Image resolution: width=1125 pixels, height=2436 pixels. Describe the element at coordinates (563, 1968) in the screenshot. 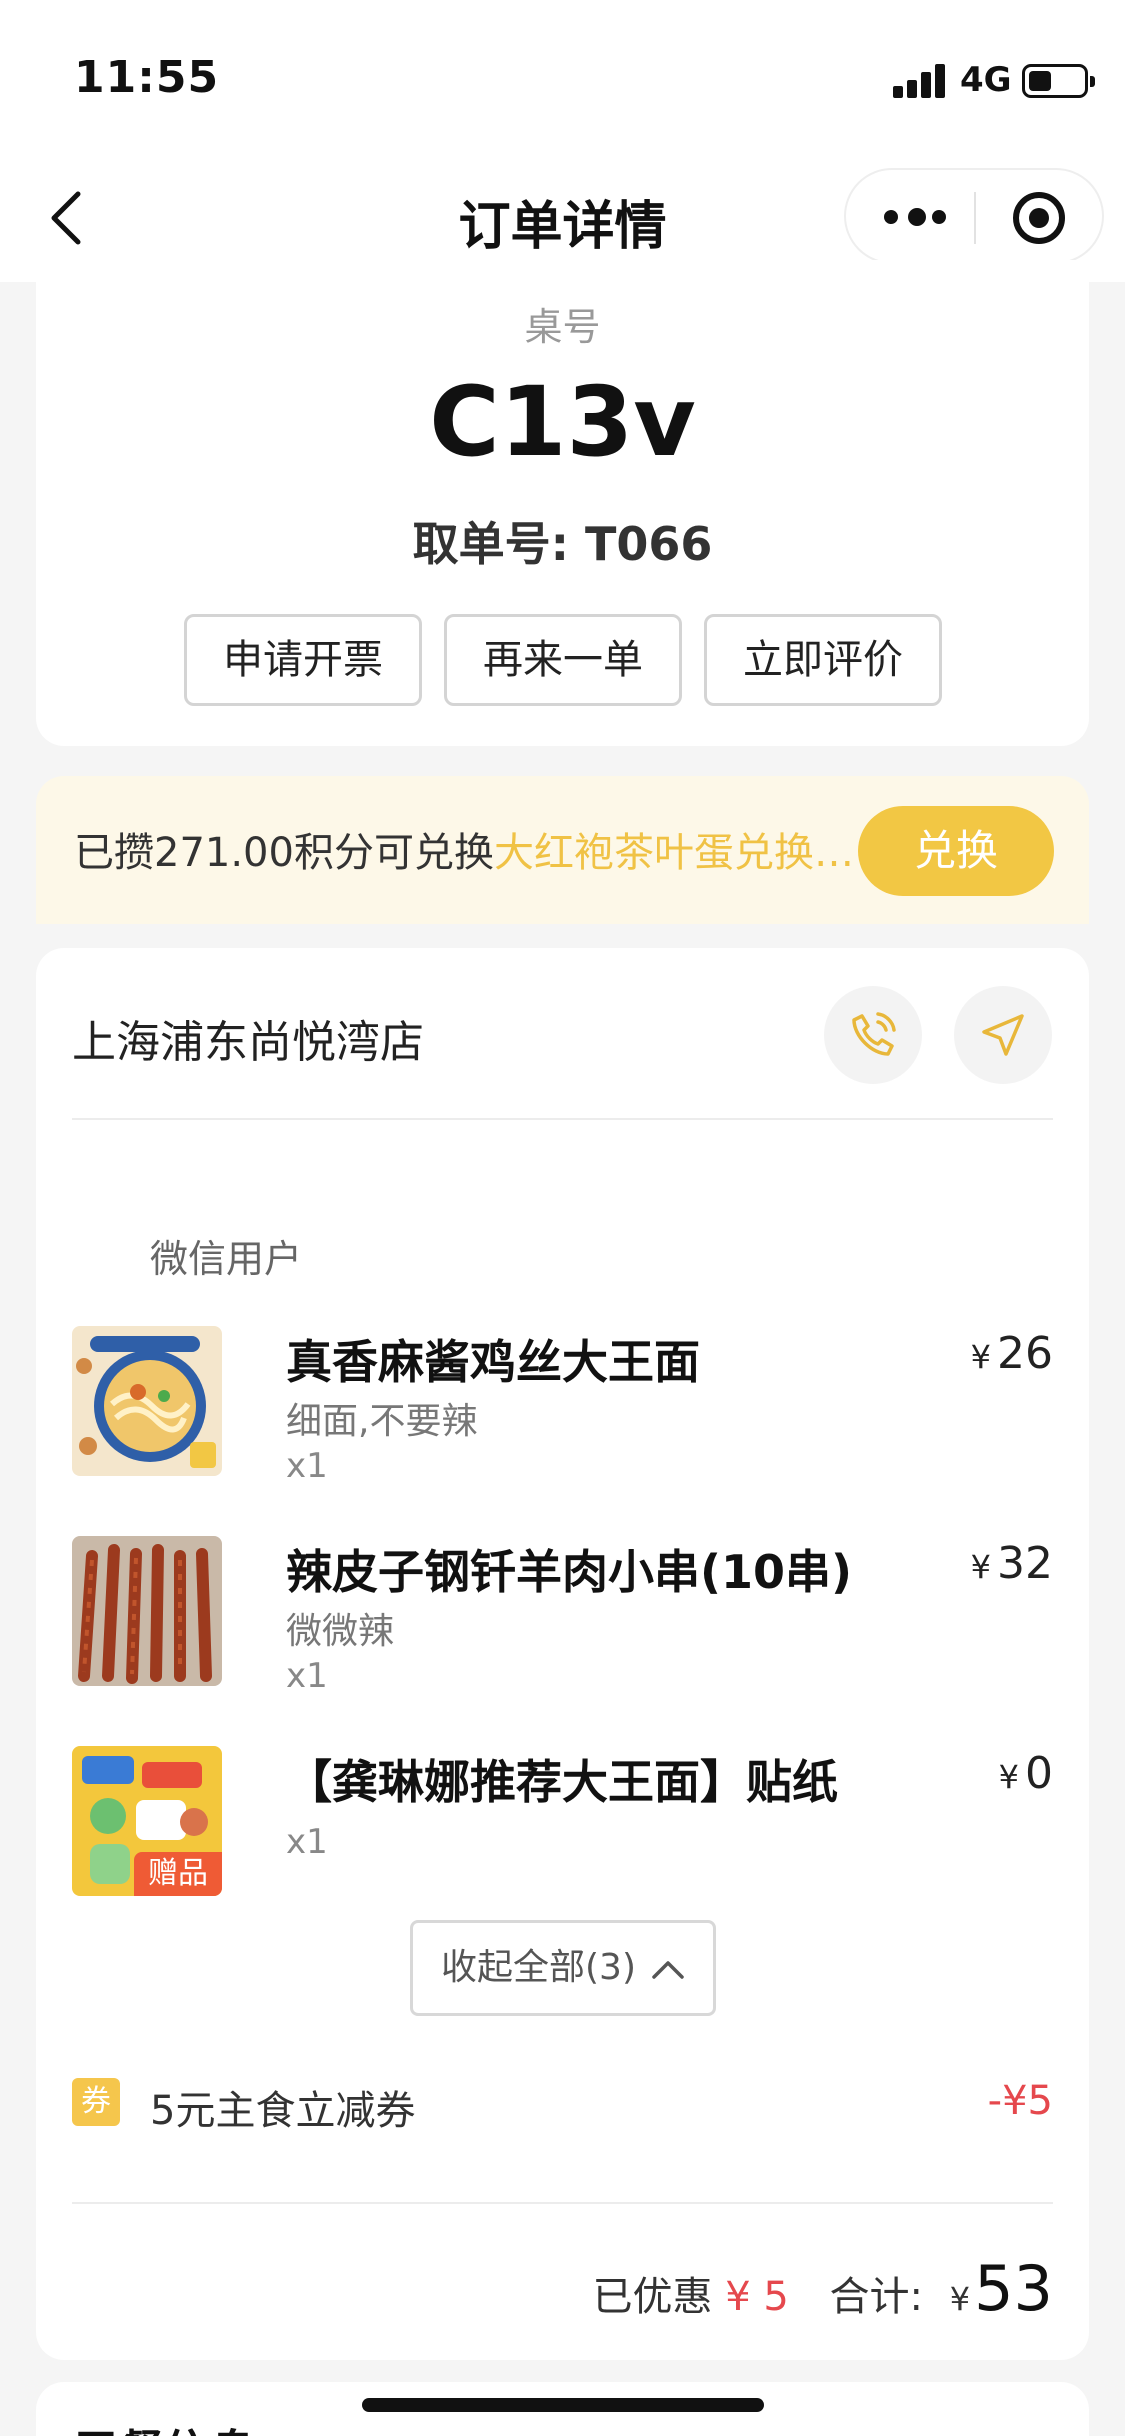

I see `collapse-items-button: 收起全部(3)` at that location.